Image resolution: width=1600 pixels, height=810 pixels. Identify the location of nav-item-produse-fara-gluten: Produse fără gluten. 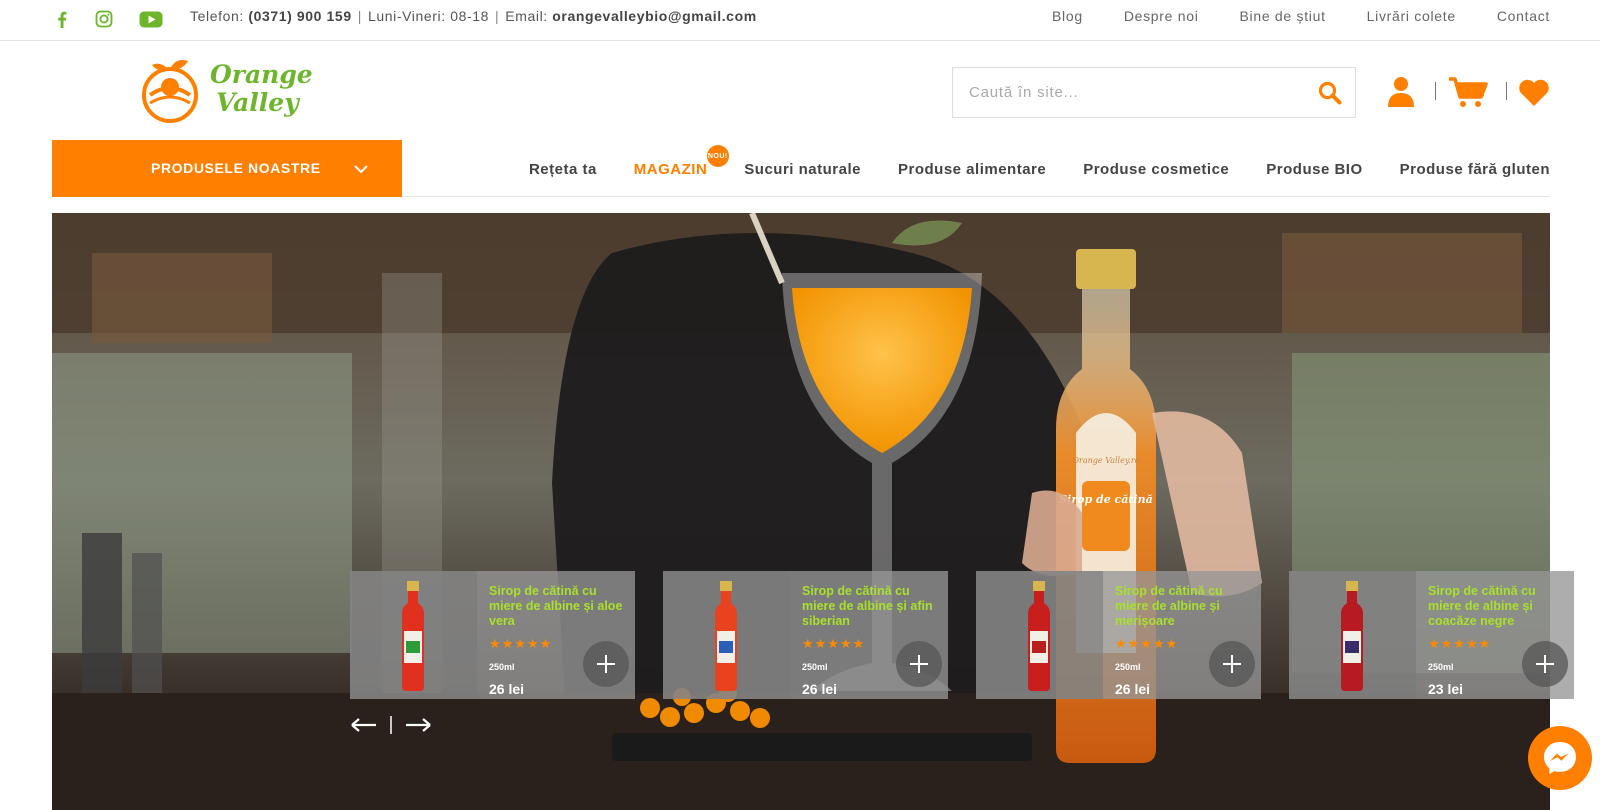
(1475, 169).